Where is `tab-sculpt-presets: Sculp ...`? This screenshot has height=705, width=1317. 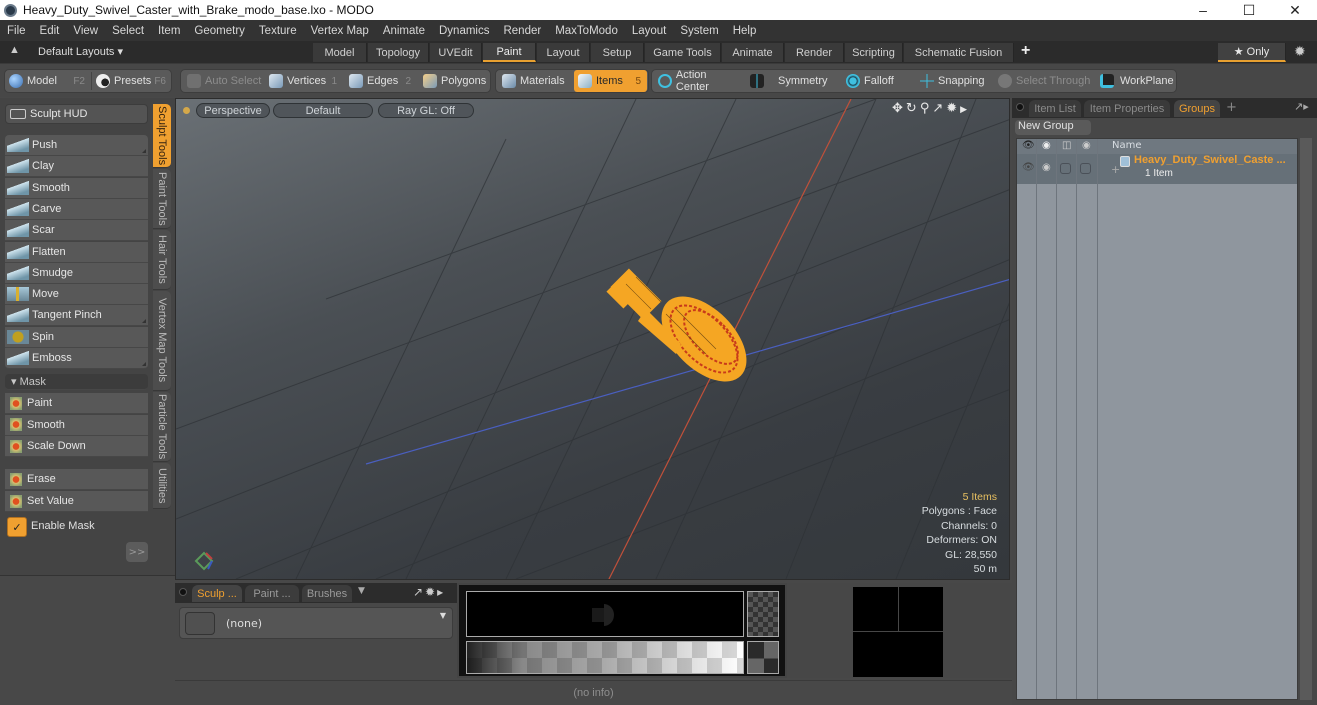 tab-sculpt-presets: Sculp ... is located at coordinates (217, 593).